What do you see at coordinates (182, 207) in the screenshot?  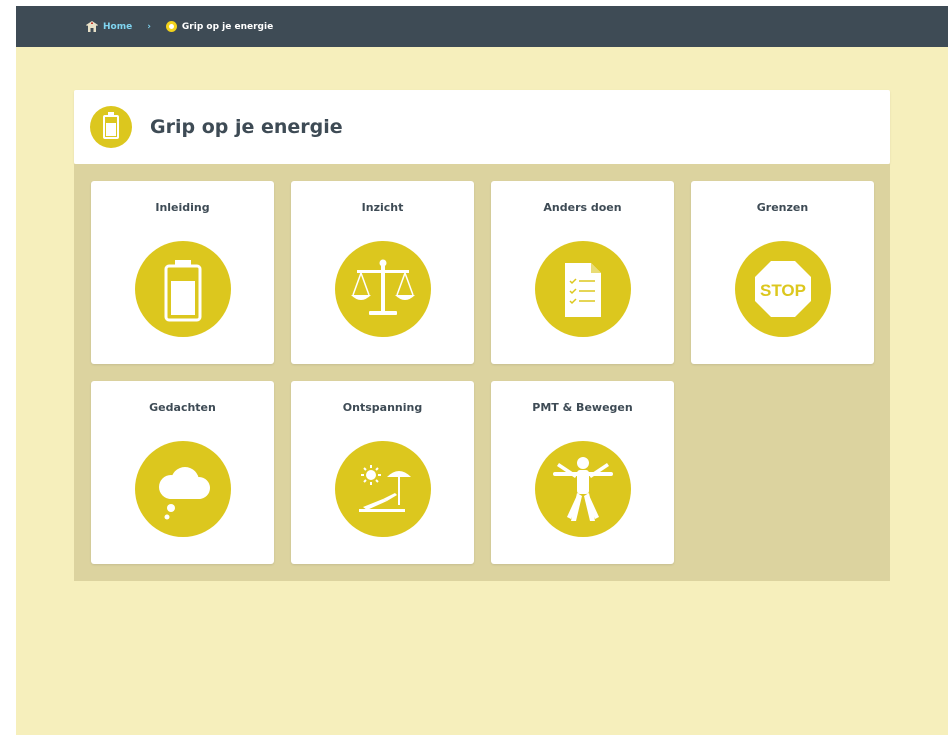 I see `tile-label: Inleiding` at bounding box center [182, 207].